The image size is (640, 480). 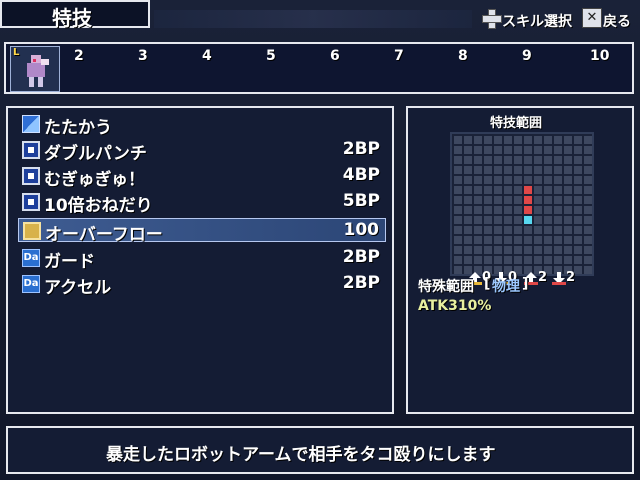 I want to click on slot-number: 4, so click(x=207, y=56).